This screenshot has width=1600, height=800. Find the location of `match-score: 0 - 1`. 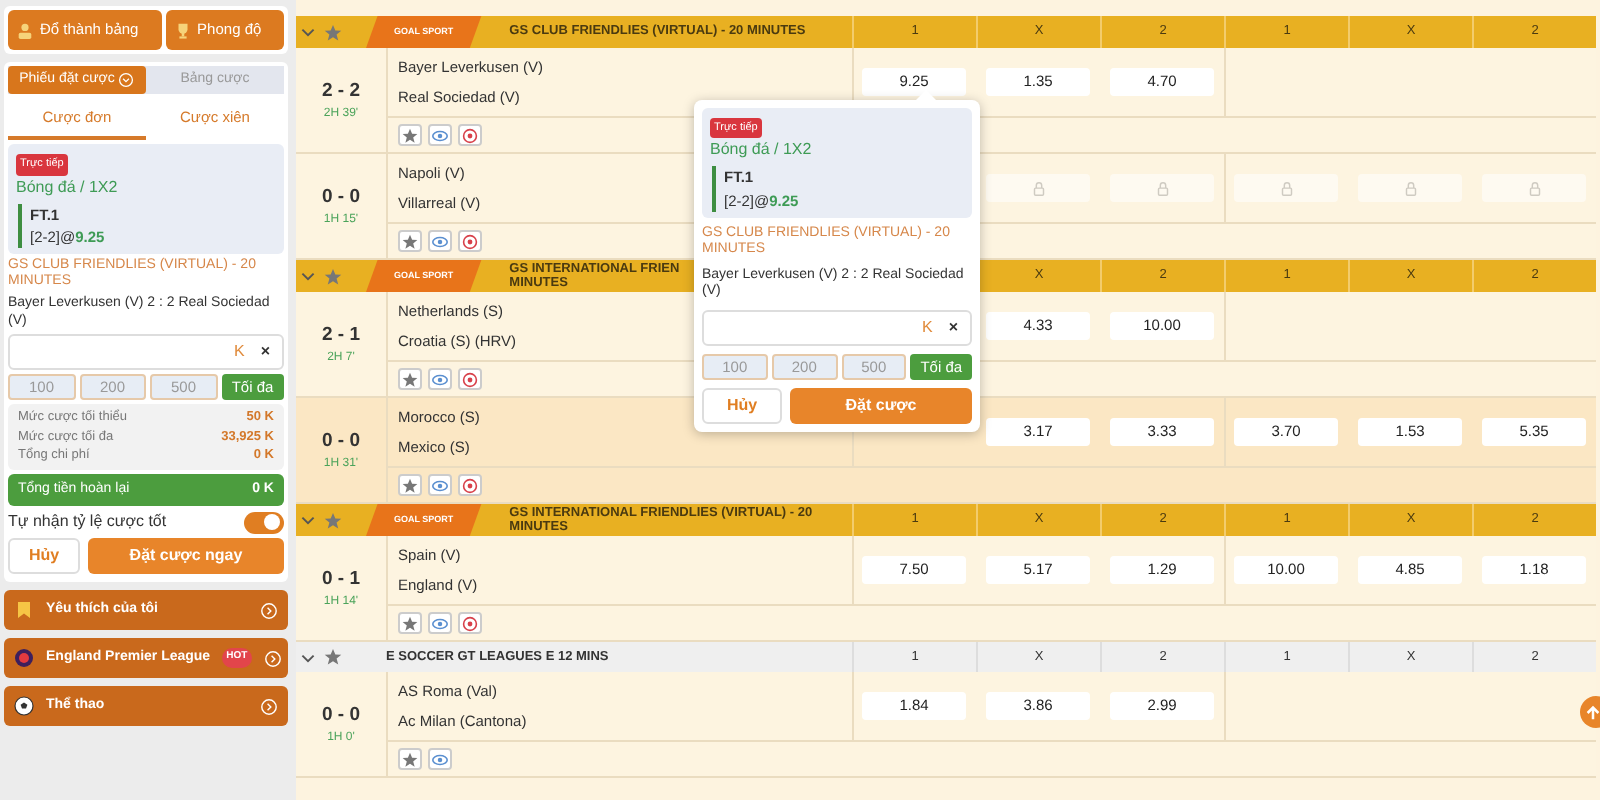

match-score: 0 - 1 is located at coordinates (340, 579).